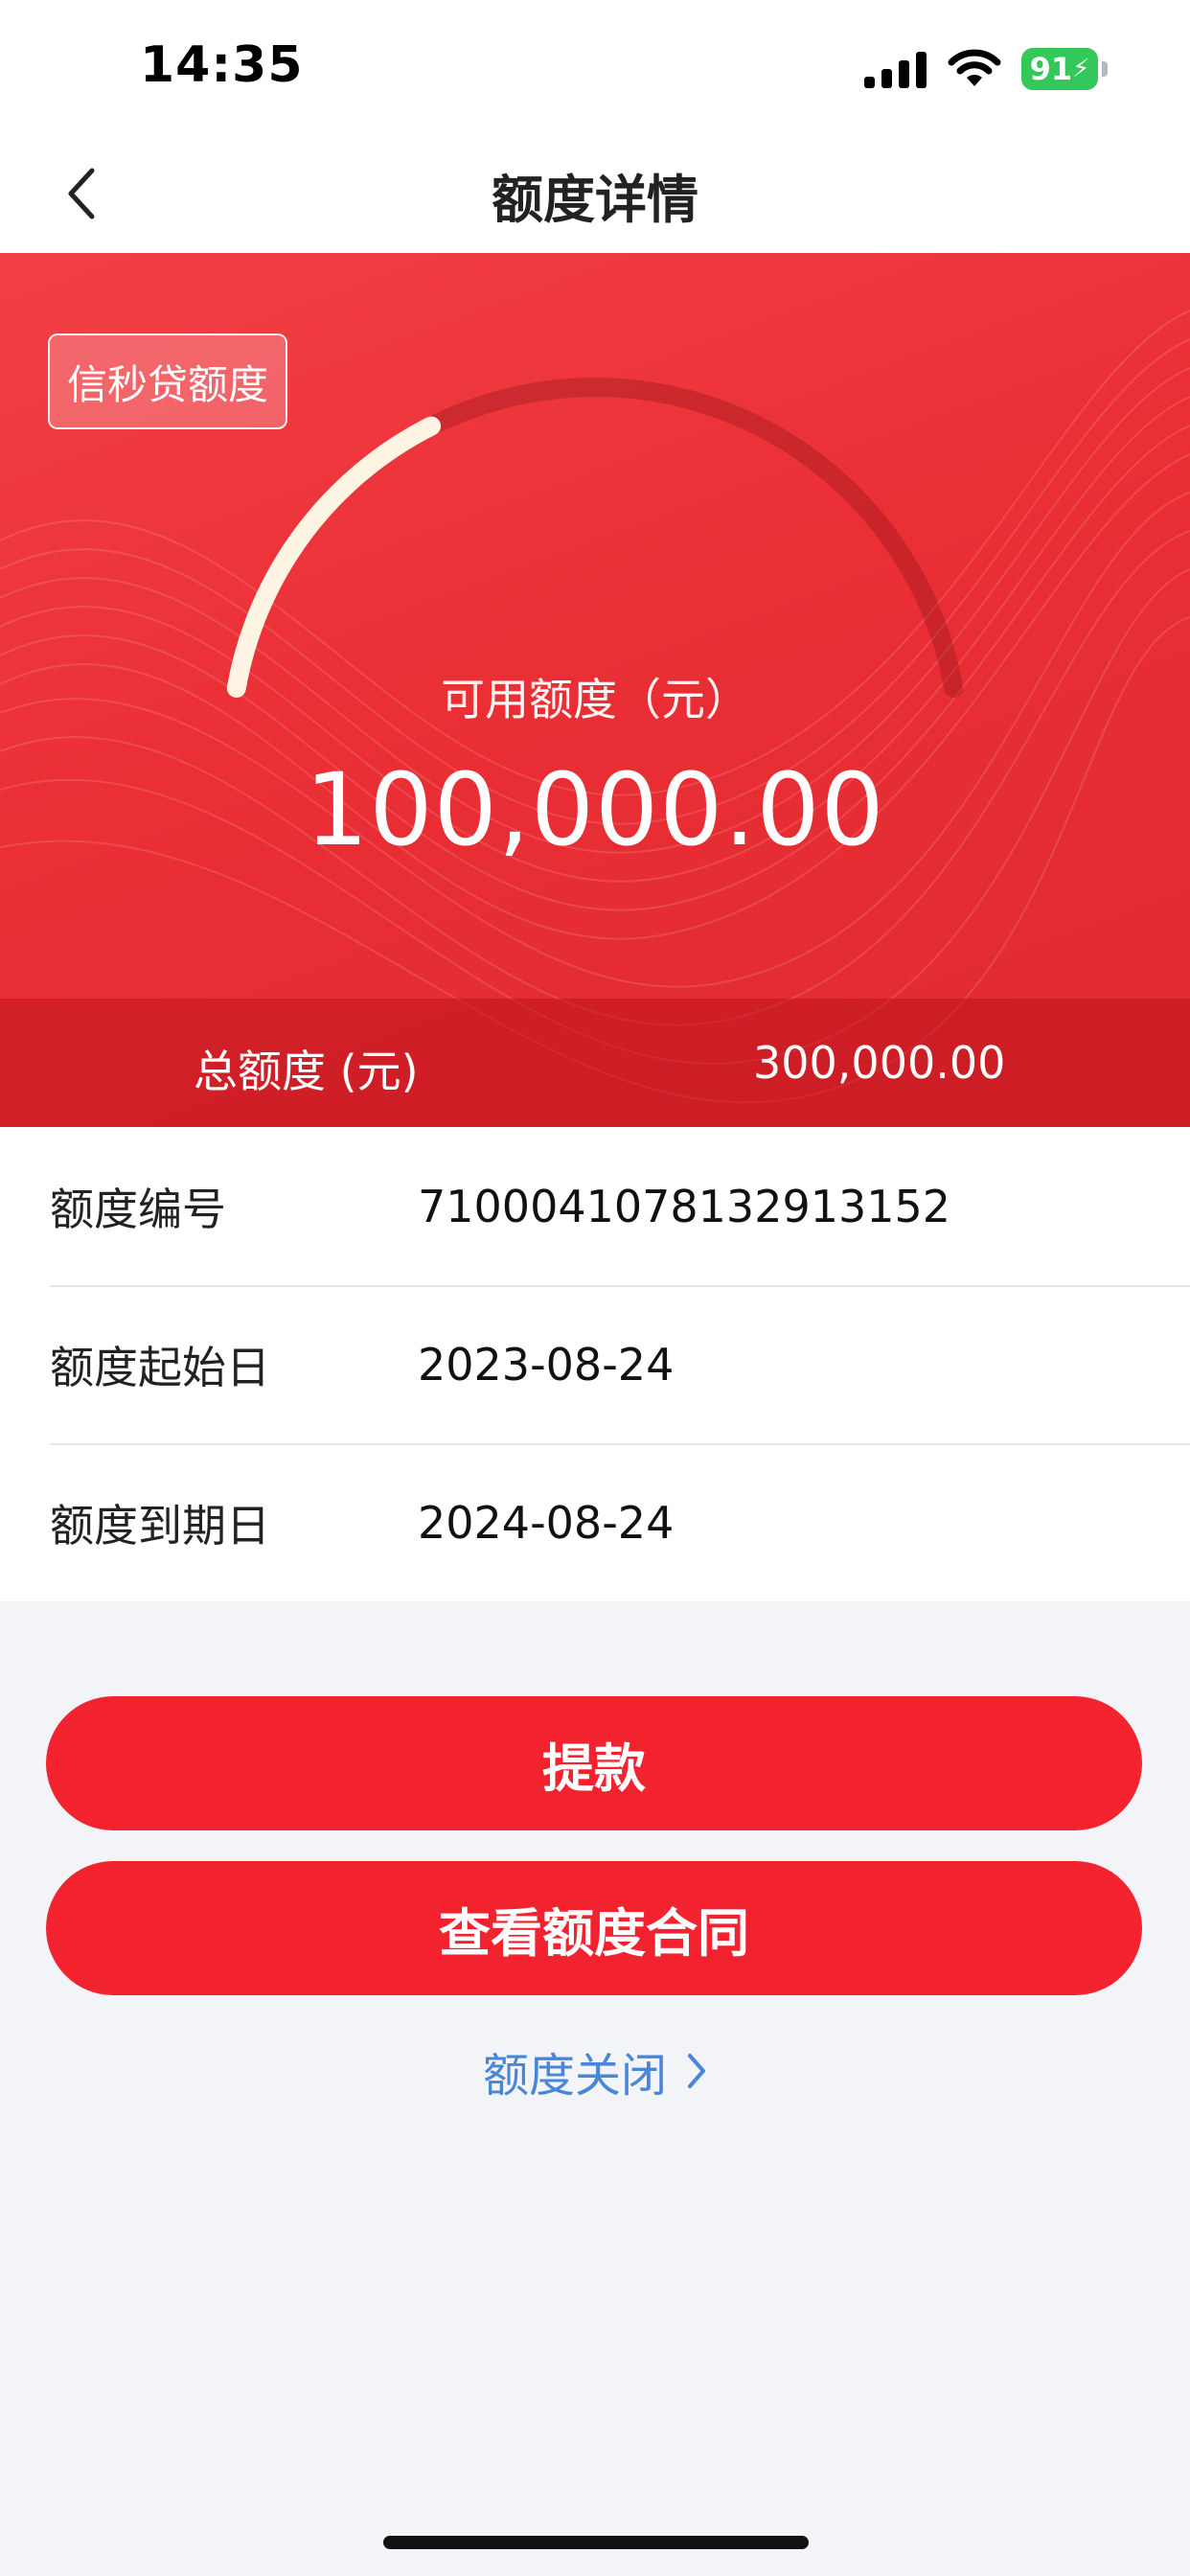 The height and width of the screenshot is (2576, 1190). I want to click on info-label: 额度到期日, so click(160, 1525).